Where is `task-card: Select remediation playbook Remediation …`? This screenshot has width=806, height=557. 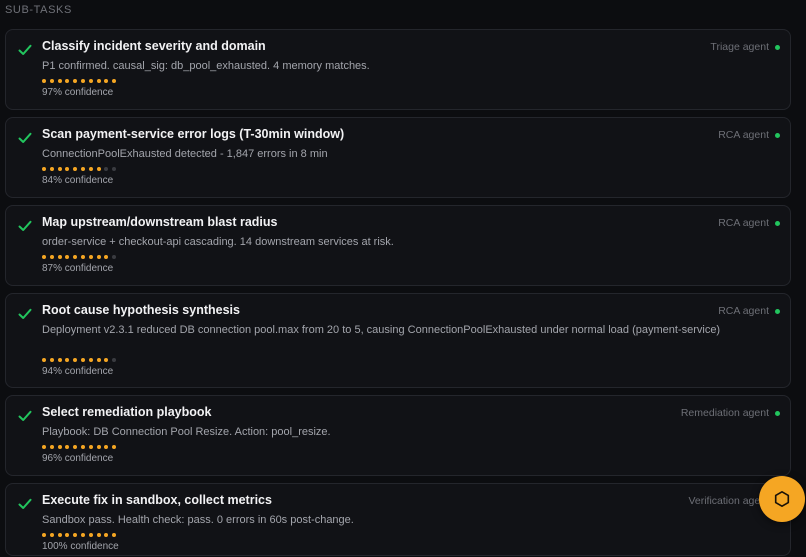 task-card: Select remediation playbook Remediation … is located at coordinates (398, 435).